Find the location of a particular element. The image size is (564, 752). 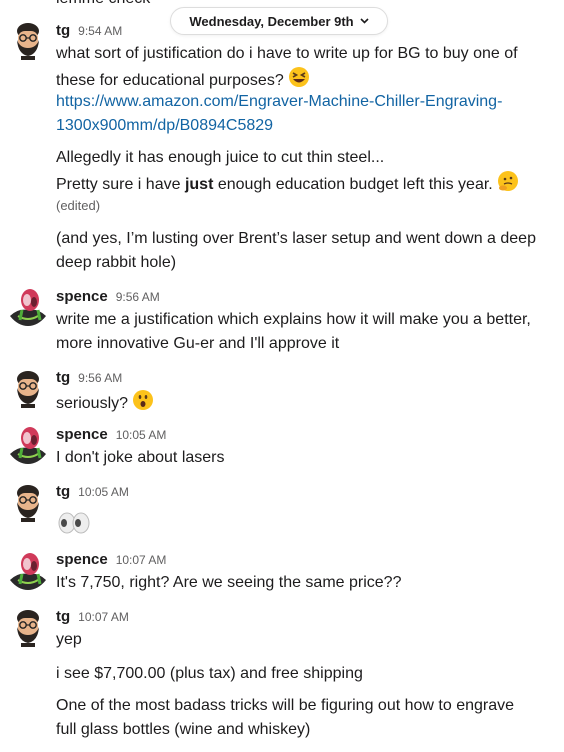

edited-label: (edited) is located at coordinates (78, 205).